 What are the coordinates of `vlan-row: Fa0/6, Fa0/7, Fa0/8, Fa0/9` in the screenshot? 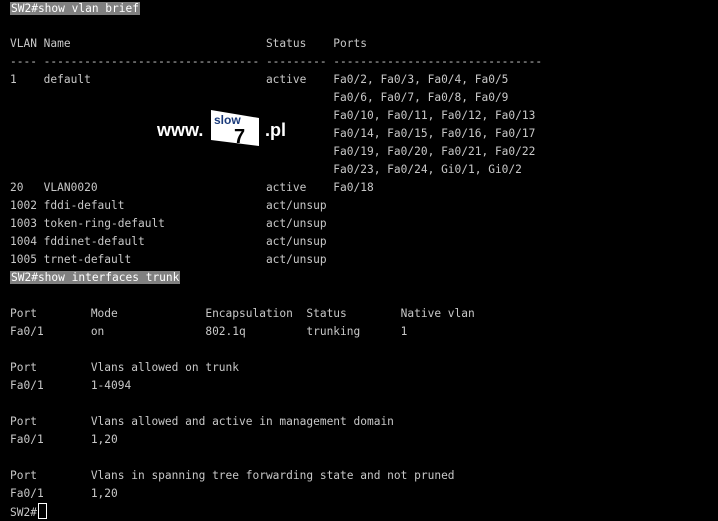 It's located at (259, 97).